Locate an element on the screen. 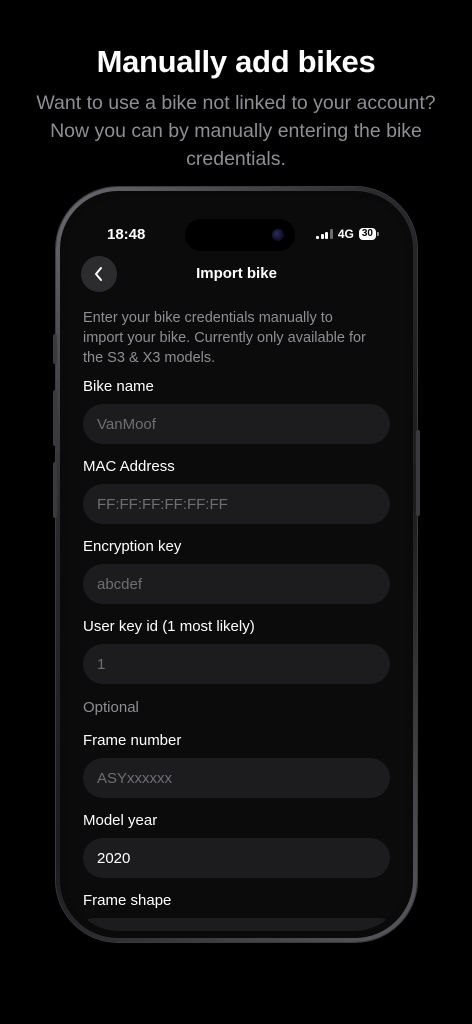 This screenshot has height=1024, width=472. volume-down-button is located at coordinates (55, 490).